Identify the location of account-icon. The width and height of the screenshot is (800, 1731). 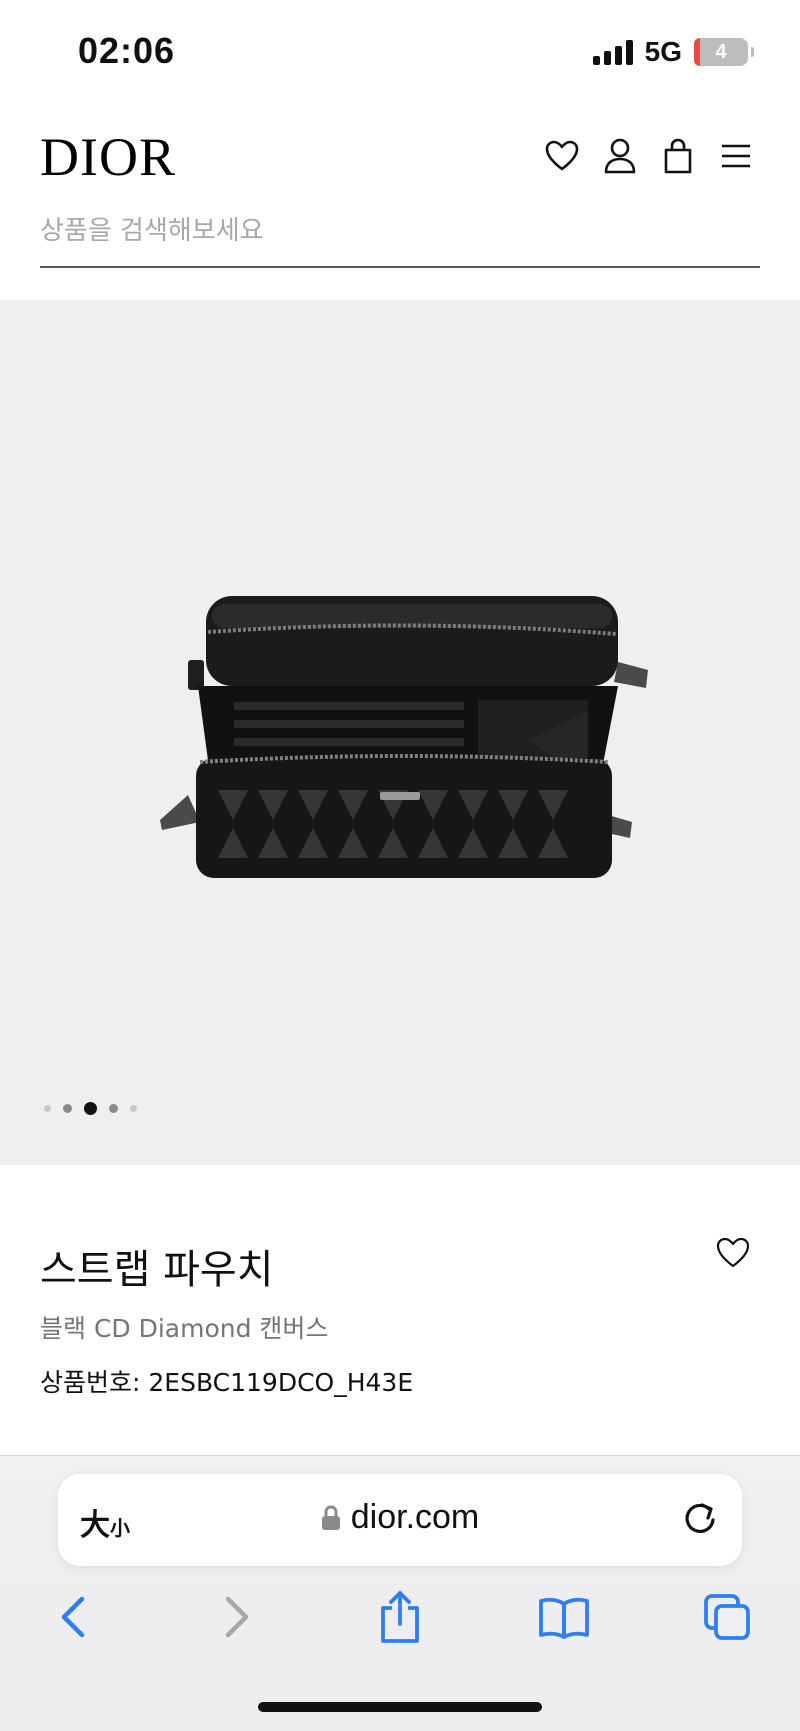
(620, 156).